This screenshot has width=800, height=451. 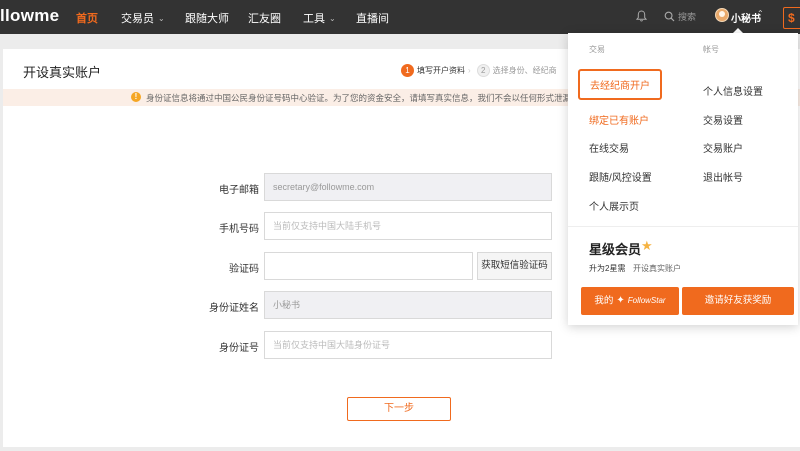 I want to click on phone-input: 当前仅支持中国大陆手机号, so click(x=408, y=226).